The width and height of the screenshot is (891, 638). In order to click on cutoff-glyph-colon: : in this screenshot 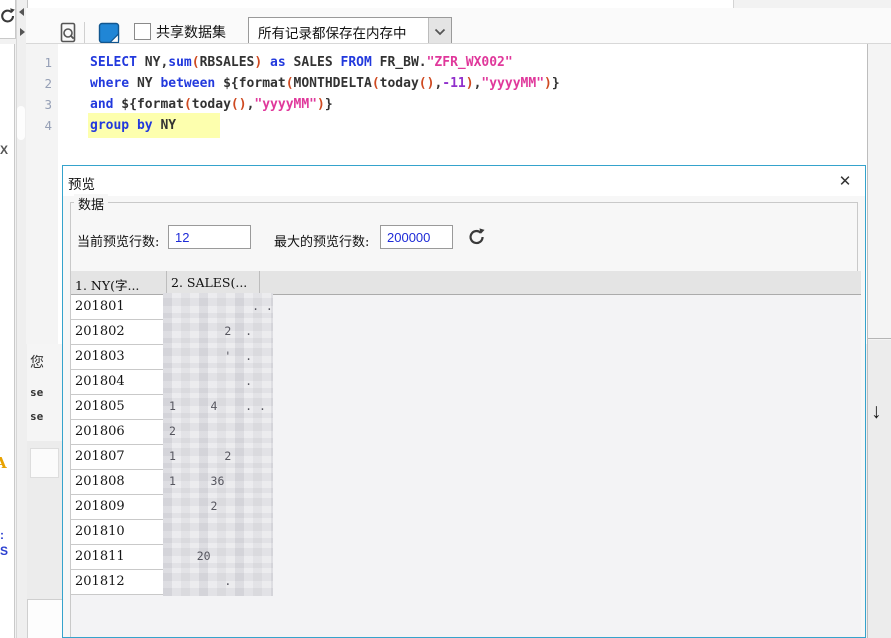, I will do `click(2, 535)`.